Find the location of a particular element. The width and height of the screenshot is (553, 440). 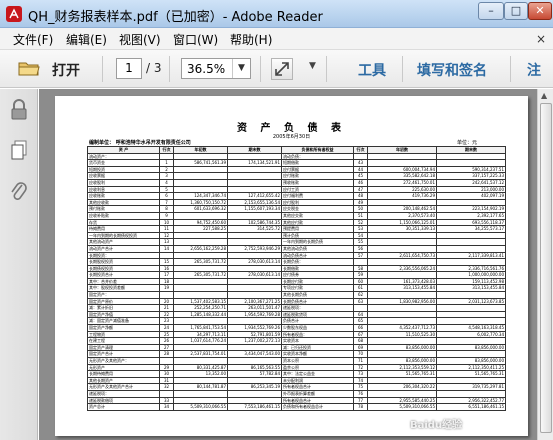

close-document-icon: × is located at coordinates (541, 39).